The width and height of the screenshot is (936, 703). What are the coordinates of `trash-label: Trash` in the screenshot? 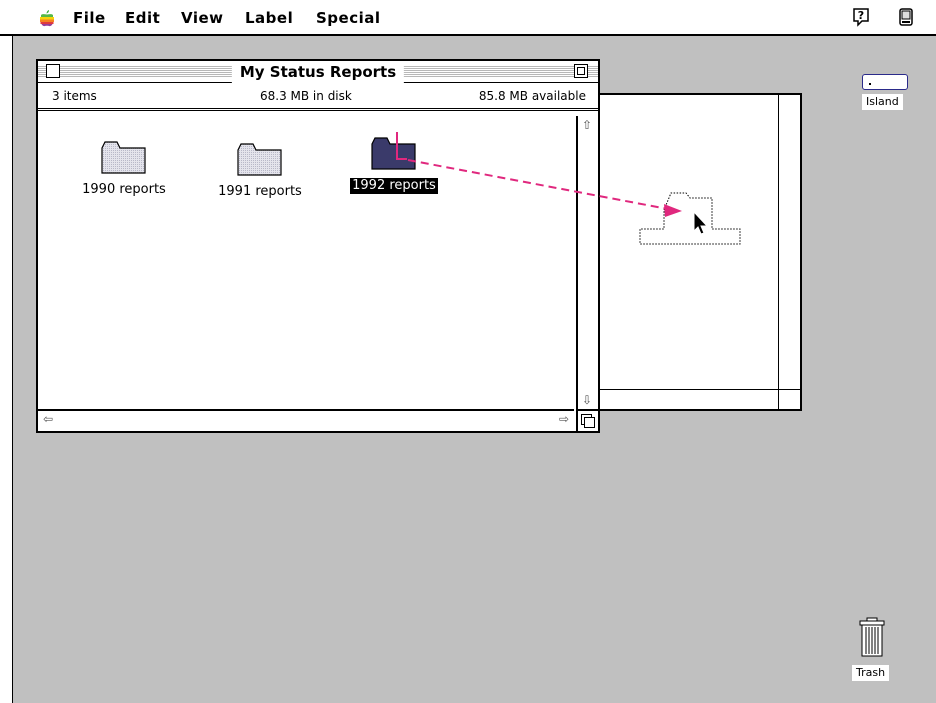 It's located at (871, 673).